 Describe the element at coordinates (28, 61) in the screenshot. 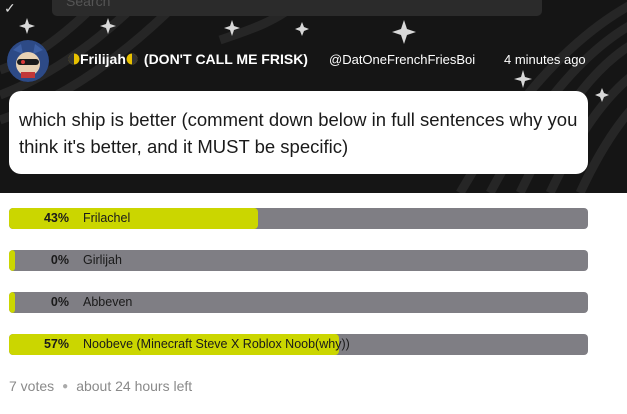

I see `avatar` at that location.